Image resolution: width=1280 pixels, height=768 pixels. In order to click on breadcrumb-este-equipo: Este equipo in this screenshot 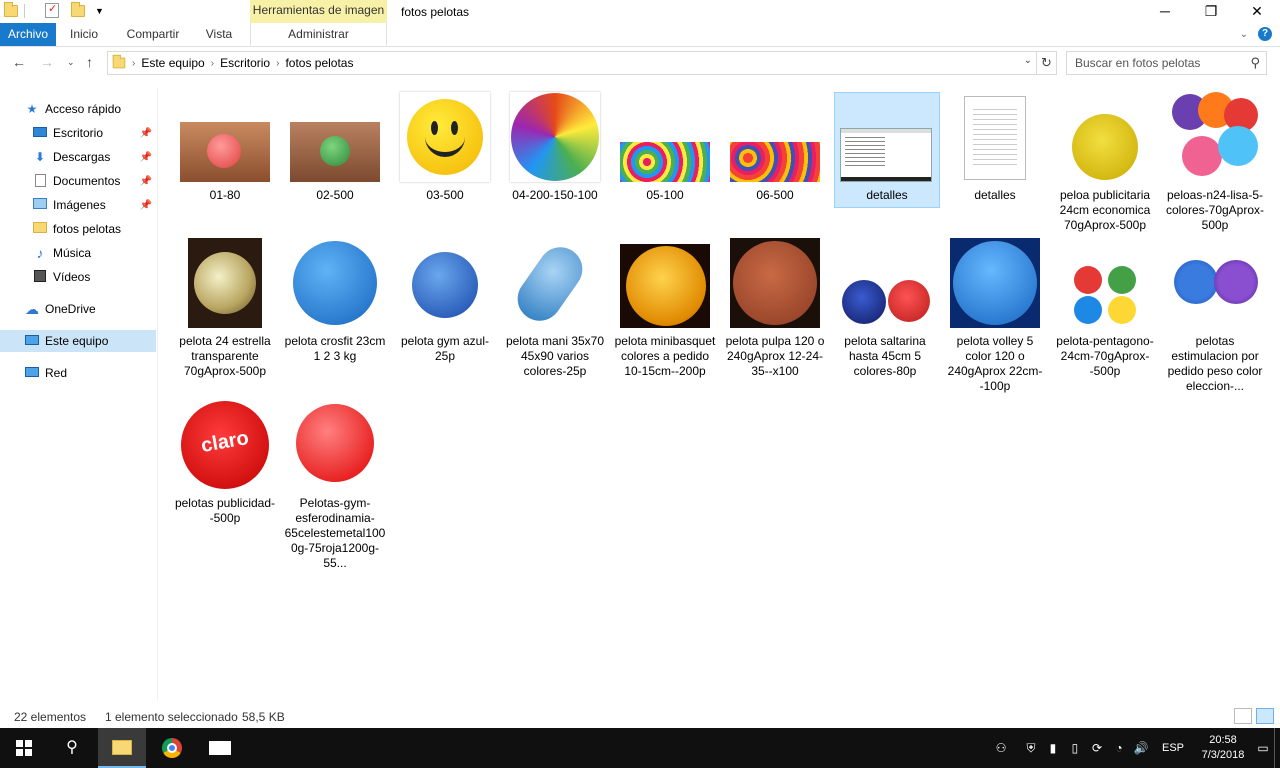, I will do `click(172, 63)`.